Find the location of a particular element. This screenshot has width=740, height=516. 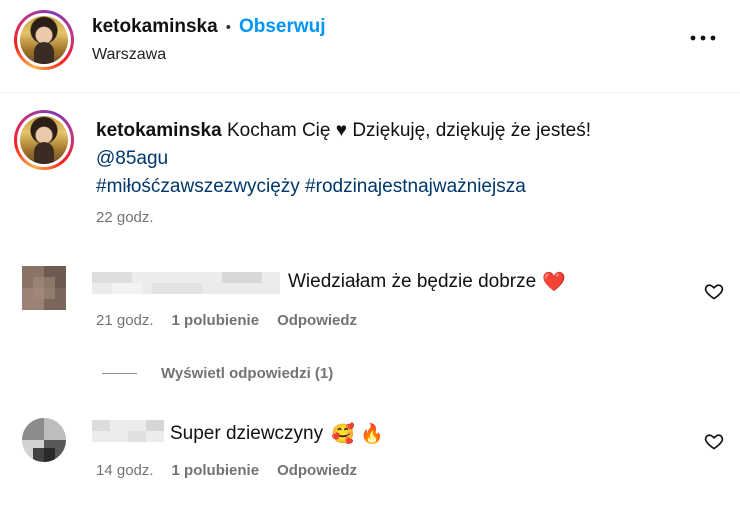

emoji-group: 🥰 🔥 is located at coordinates (357, 434).